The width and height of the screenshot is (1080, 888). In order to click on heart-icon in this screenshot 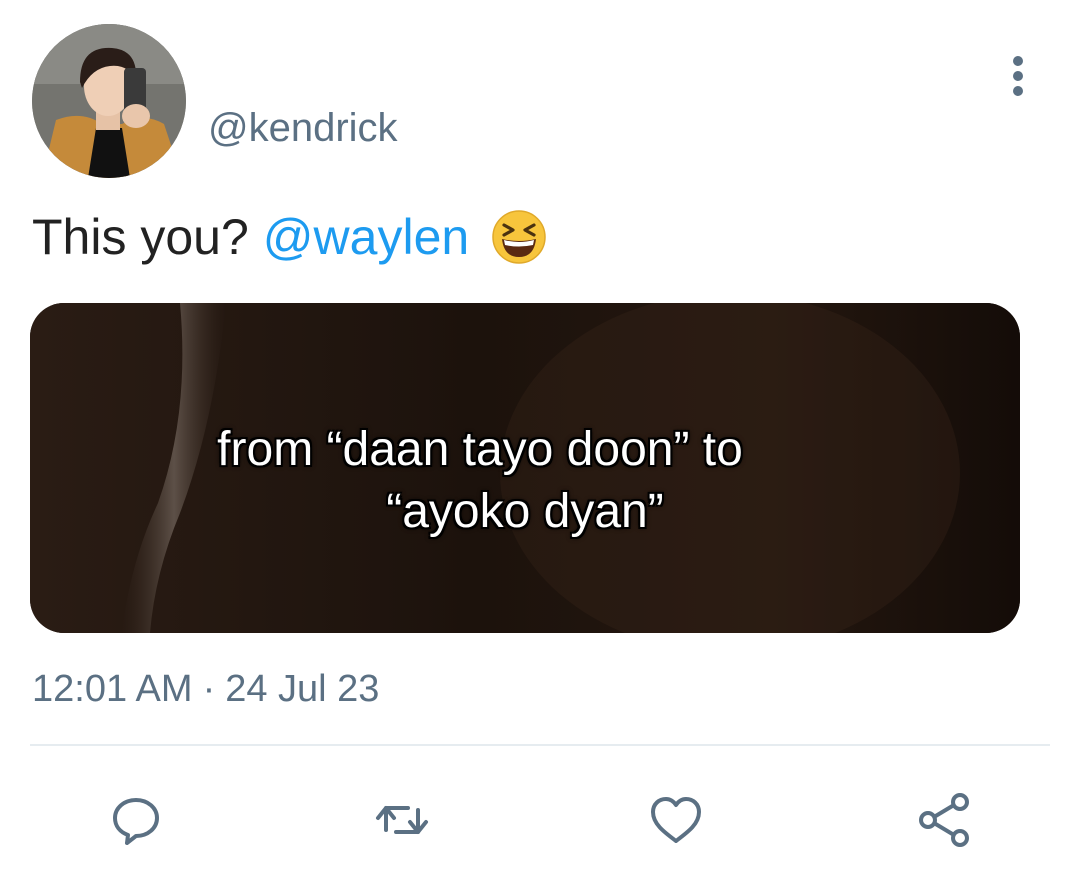, I will do `click(676, 820)`.